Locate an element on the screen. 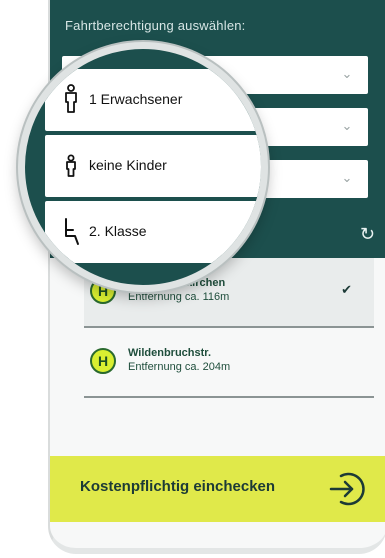 The width and height of the screenshot is (385, 558). stop-distance: Entfernung ca. 204m is located at coordinates (179, 367).